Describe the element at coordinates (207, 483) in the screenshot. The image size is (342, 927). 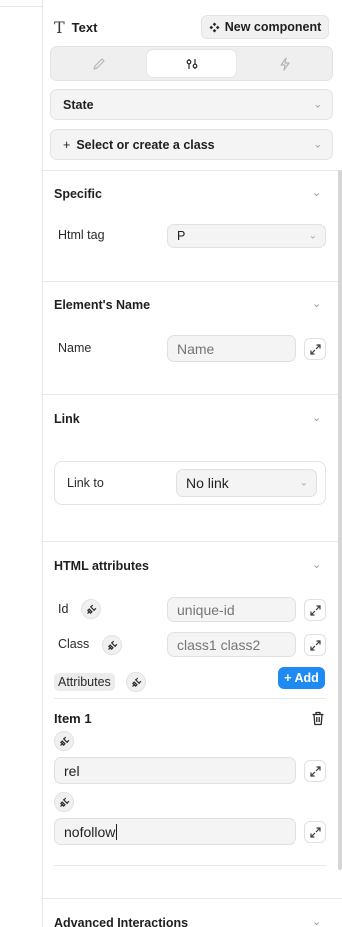
I see `link-to-value: No link` at that location.